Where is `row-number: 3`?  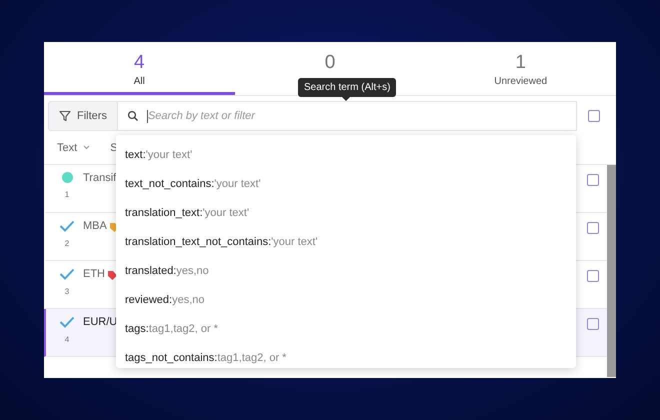
row-number: 3 is located at coordinates (67, 291).